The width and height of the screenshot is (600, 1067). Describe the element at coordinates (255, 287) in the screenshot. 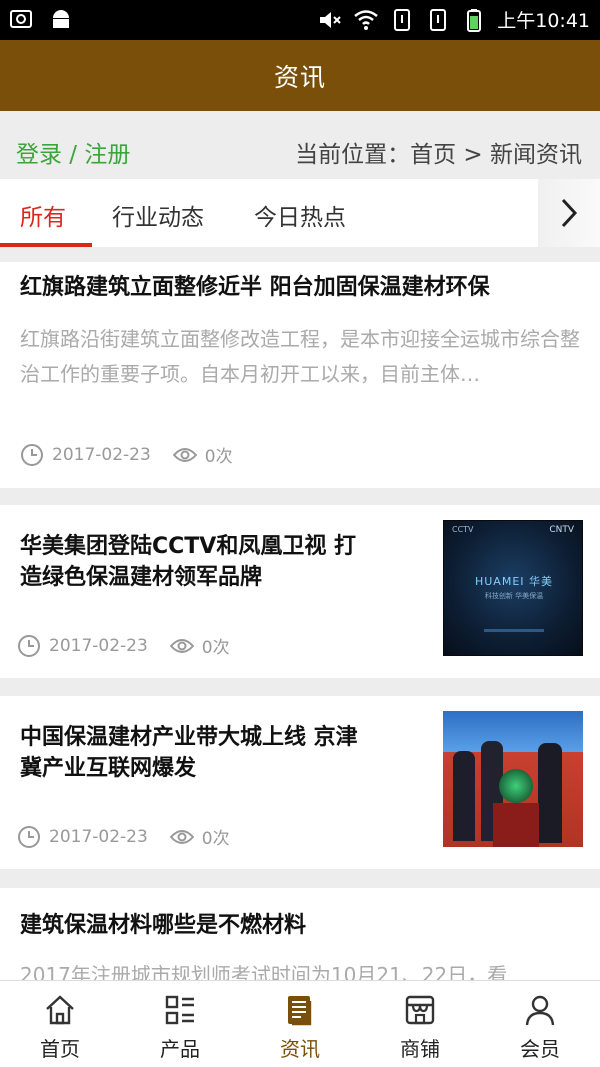

I see `article-title: 红旗路建筑立面整修近半 阳台加固保温建材环保` at that location.